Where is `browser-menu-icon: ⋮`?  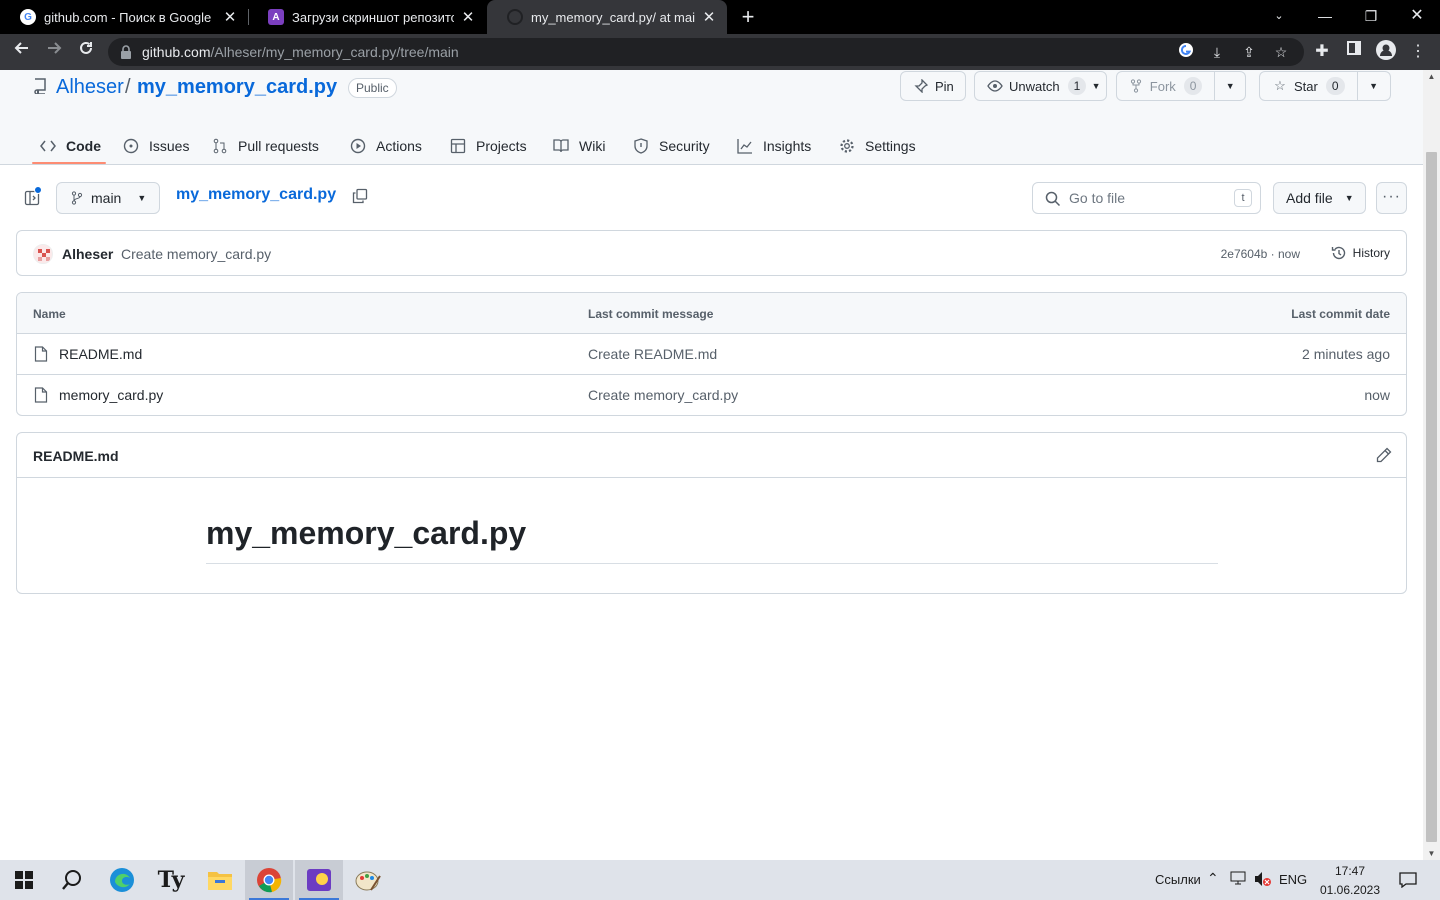
browser-menu-icon: ⋮ is located at coordinates (1418, 52).